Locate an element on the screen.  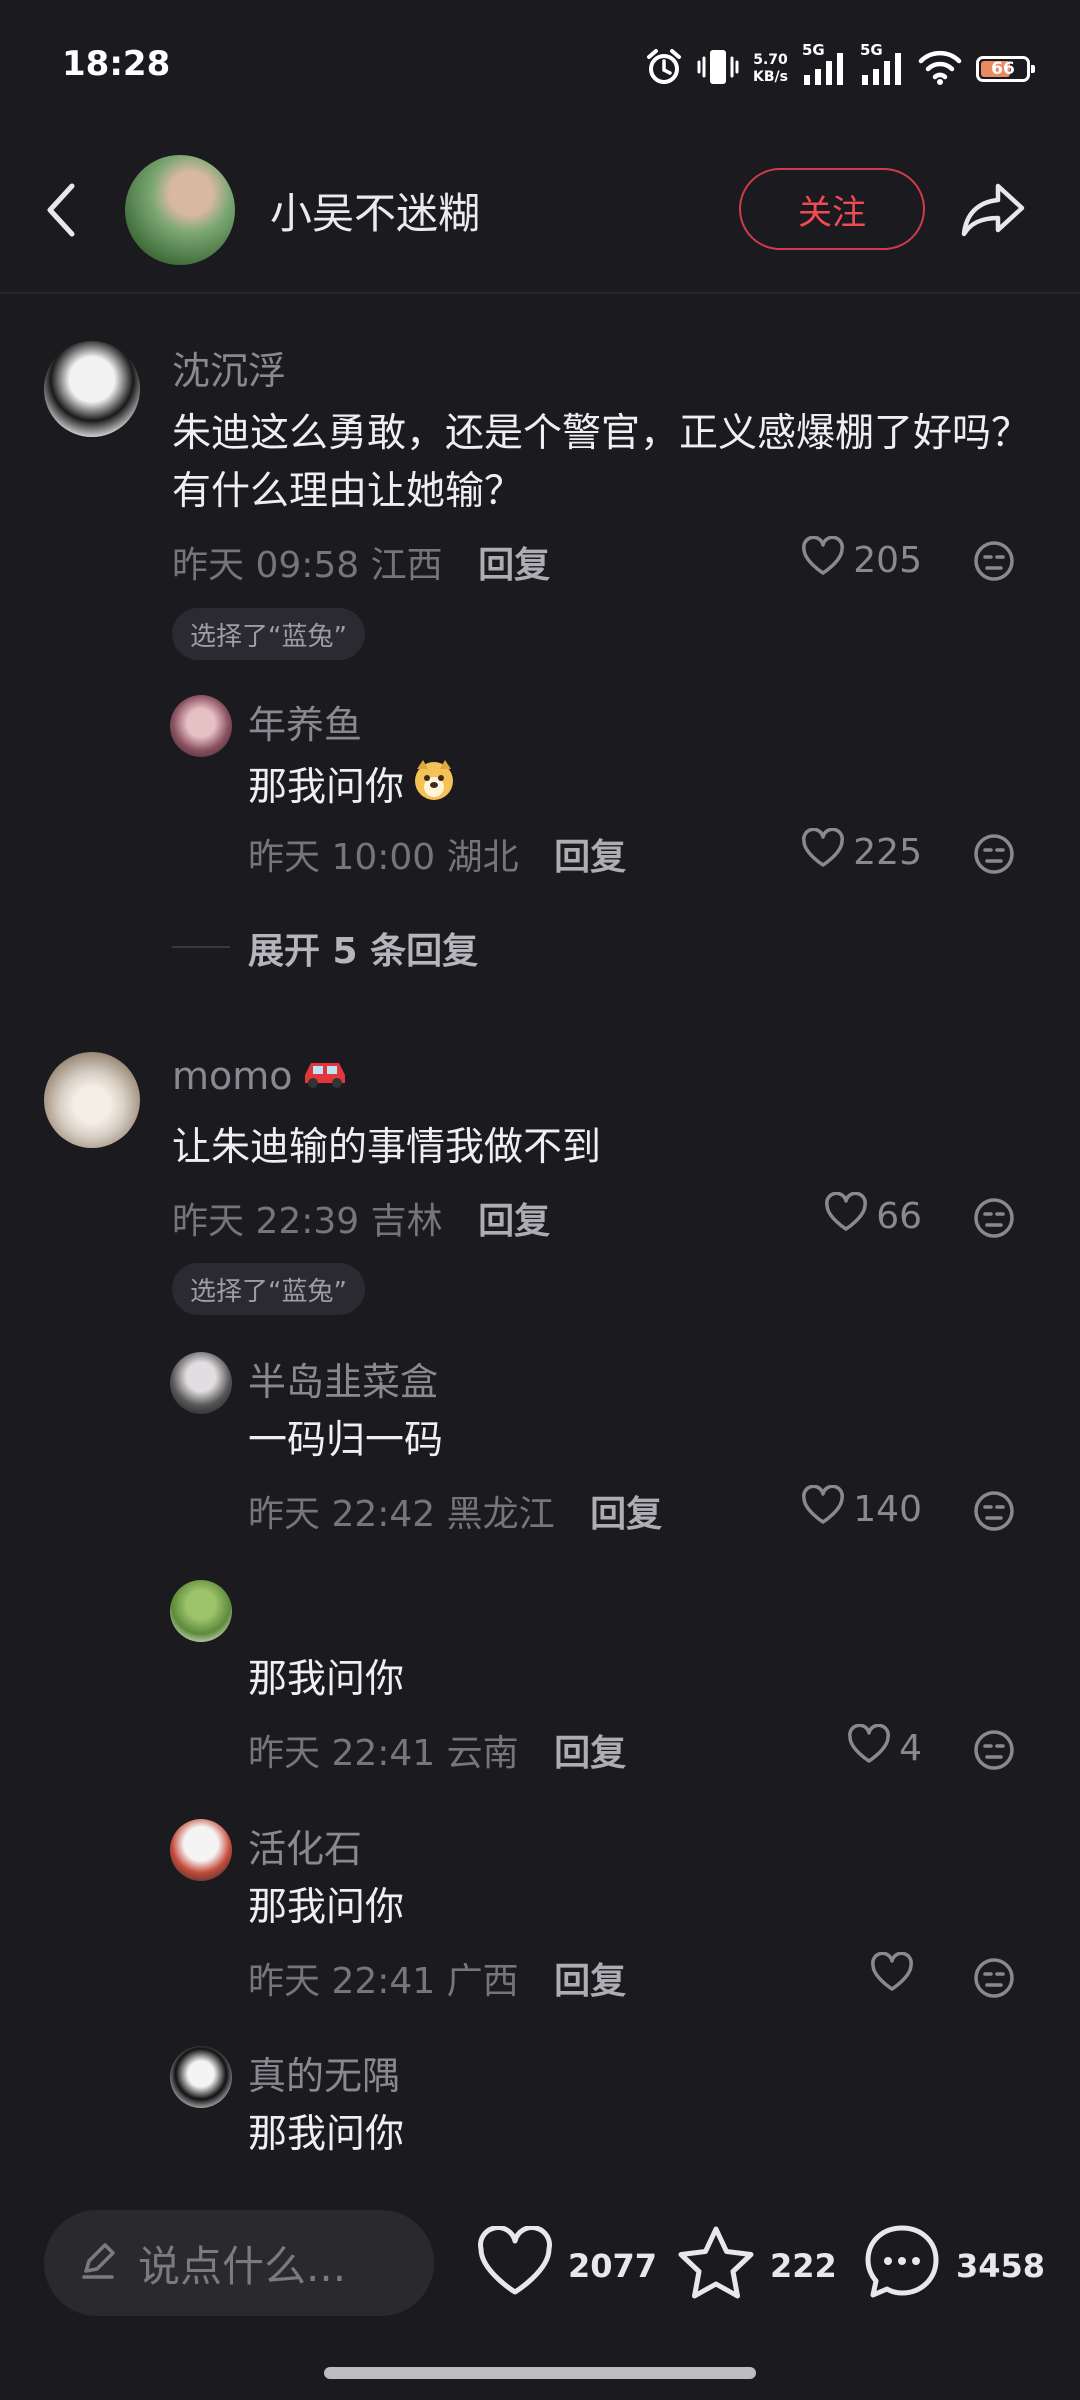
net-speed: 5.70 KB/s is located at coordinates (770, 69).